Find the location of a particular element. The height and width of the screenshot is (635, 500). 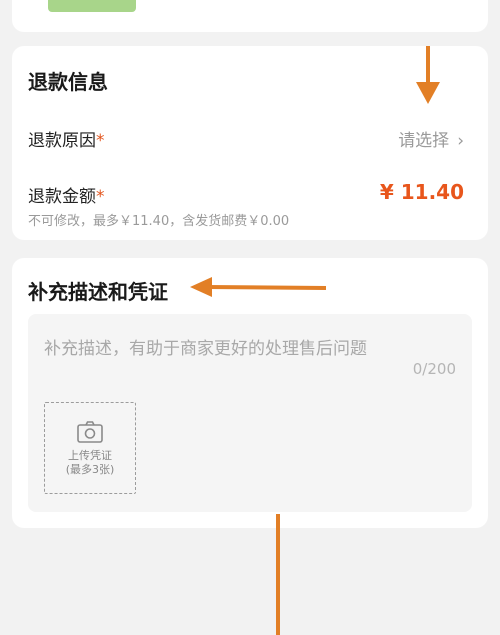

refund-amount-value: ¥ 11.40 is located at coordinates (421, 192).